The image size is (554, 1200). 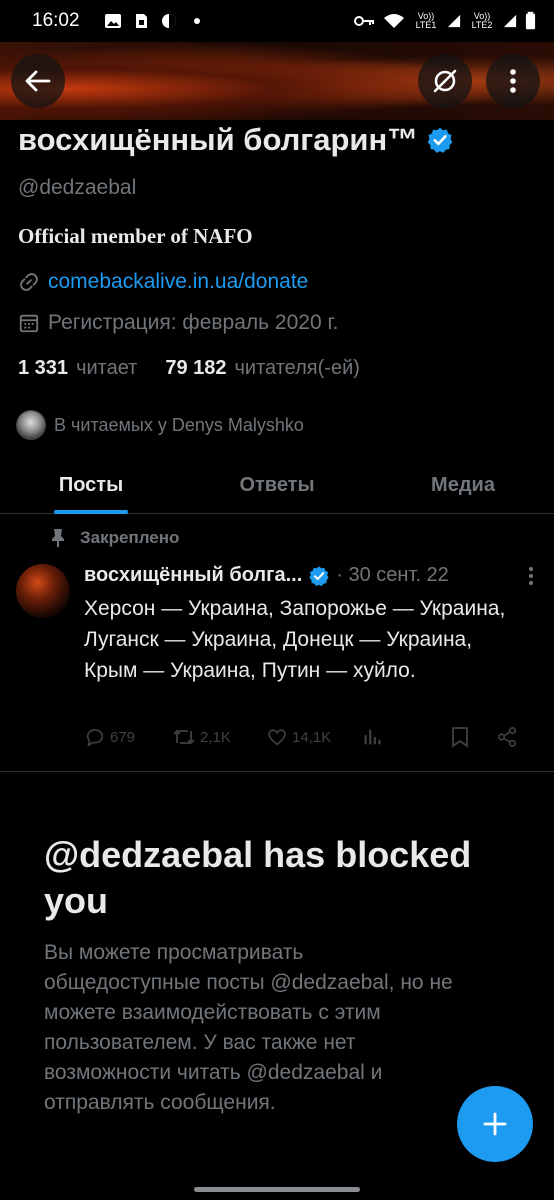 What do you see at coordinates (141, 21) in the screenshot?
I see `sim-icon` at bounding box center [141, 21].